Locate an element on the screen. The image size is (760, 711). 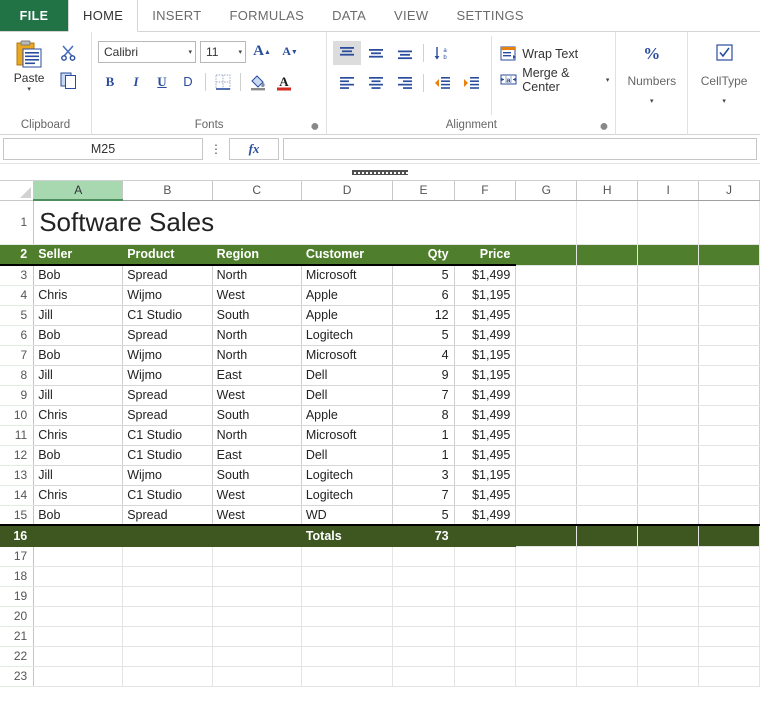
grid-cell: West is located at coordinates (257, 495).